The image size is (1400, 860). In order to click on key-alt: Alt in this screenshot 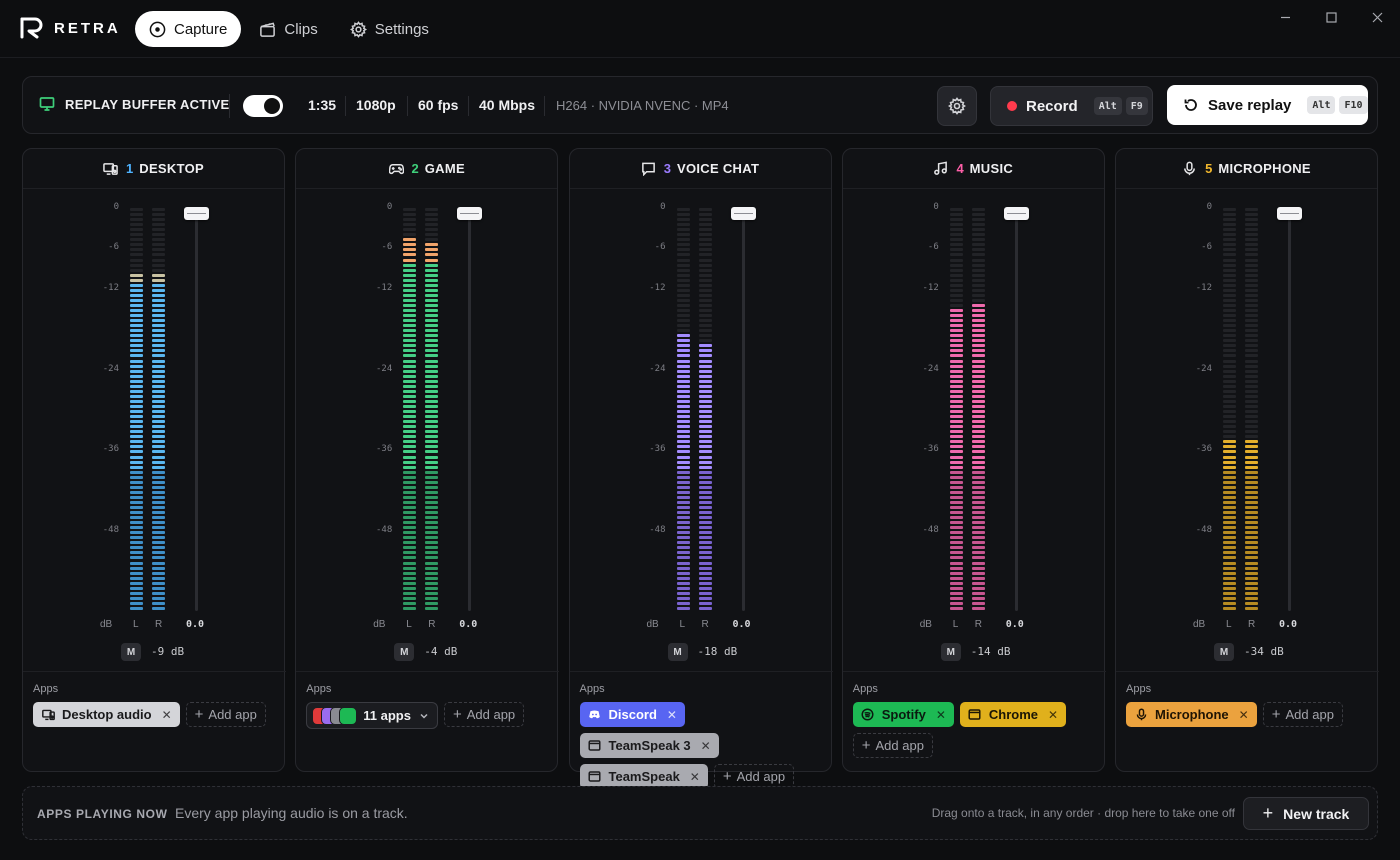, I will do `click(1107, 106)`.